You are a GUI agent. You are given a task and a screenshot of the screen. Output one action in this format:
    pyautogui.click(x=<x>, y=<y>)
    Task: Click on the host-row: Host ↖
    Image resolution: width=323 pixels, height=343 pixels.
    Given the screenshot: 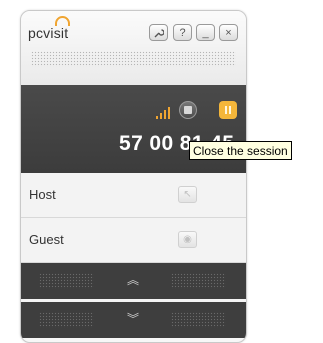 What is the action you would take?
    pyautogui.click(x=133, y=195)
    